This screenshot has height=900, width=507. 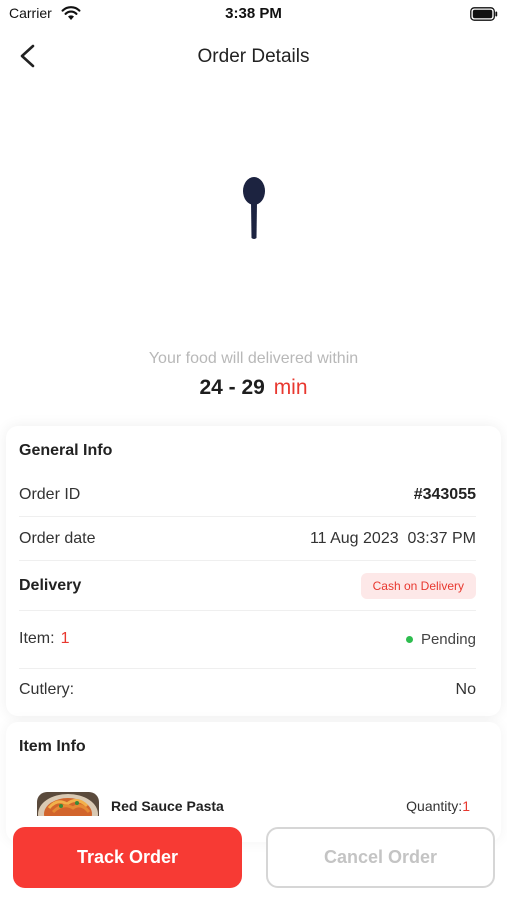 I want to click on battery-icon, so click(x=484, y=14).